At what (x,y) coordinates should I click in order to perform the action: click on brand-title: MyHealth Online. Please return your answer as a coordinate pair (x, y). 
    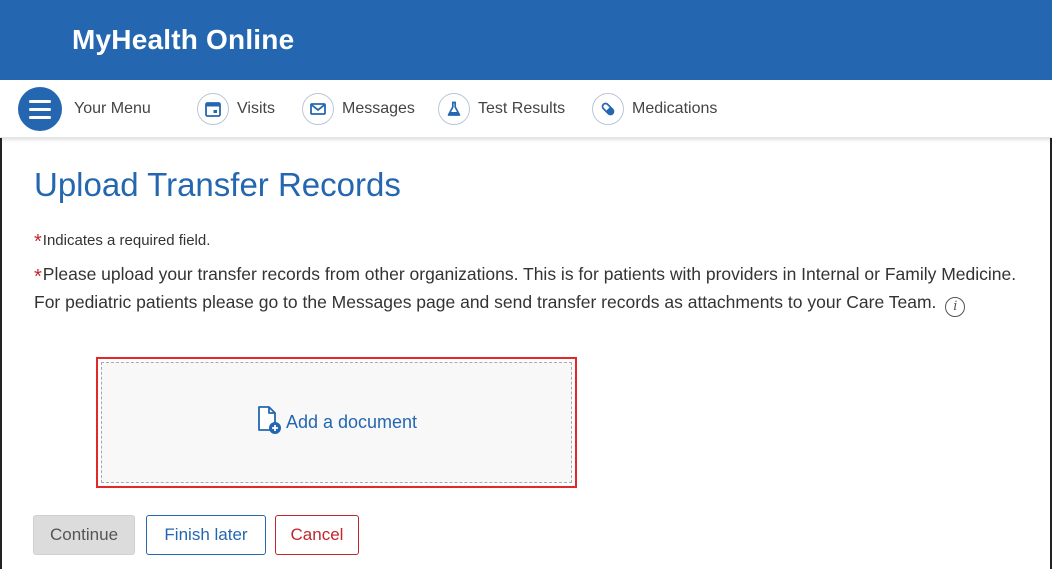
    Looking at the image, I should click on (183, 40).